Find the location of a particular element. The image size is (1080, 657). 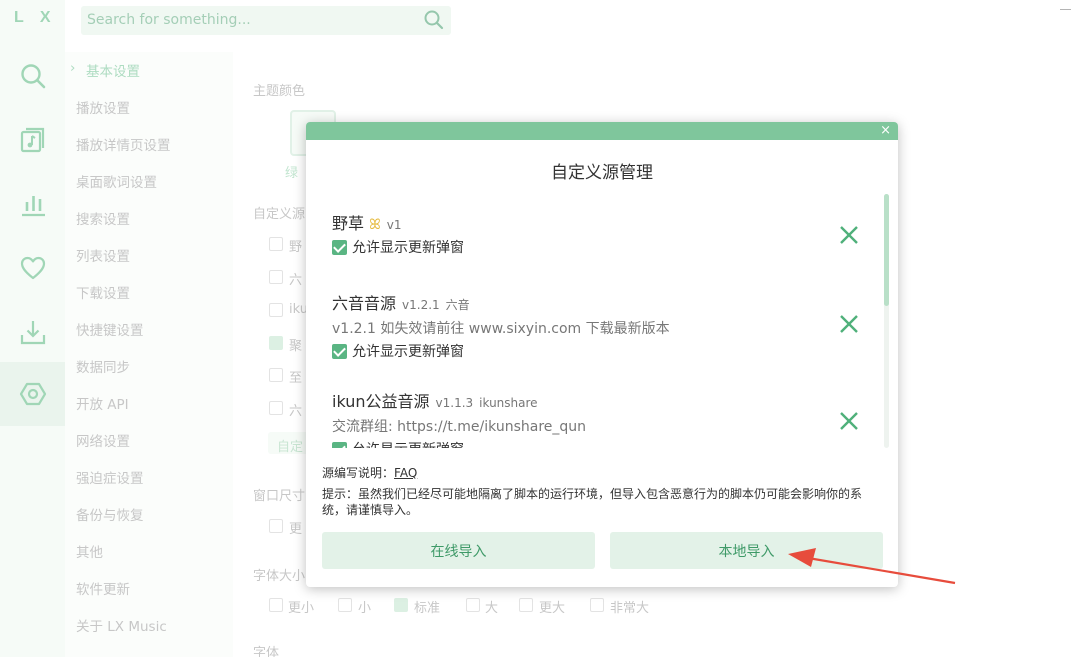

source-version: v1 is located at coordinates (394, 225).